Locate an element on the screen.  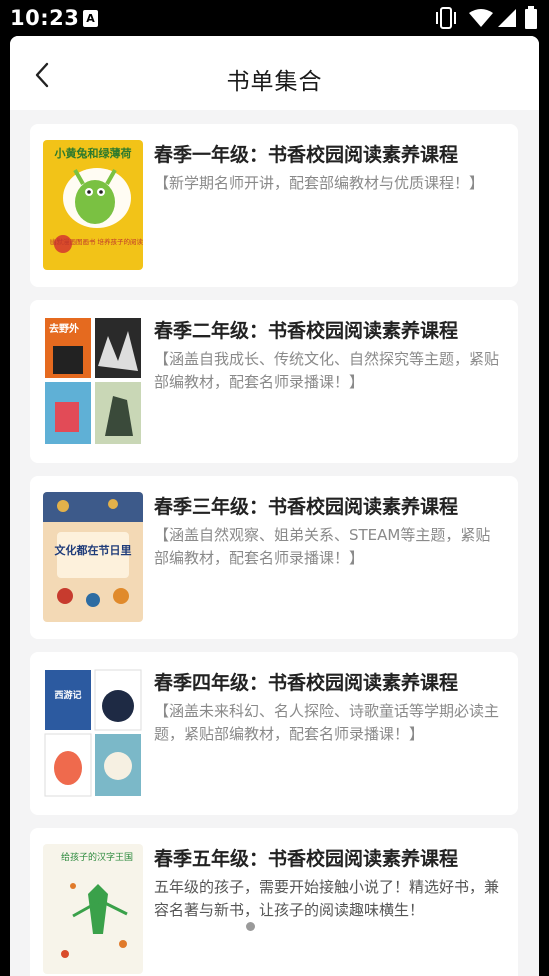
cover-title-text: 去野外 is located at coordinates (64, 328).